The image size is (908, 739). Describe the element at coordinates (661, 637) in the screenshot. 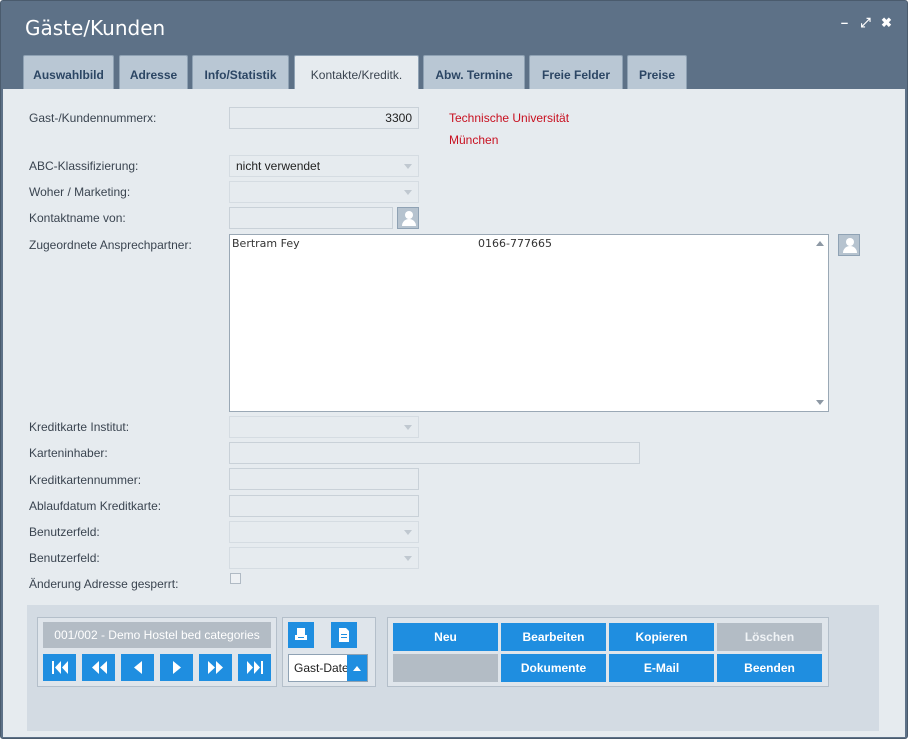

I see `copy-button: Kopieren` at that location.